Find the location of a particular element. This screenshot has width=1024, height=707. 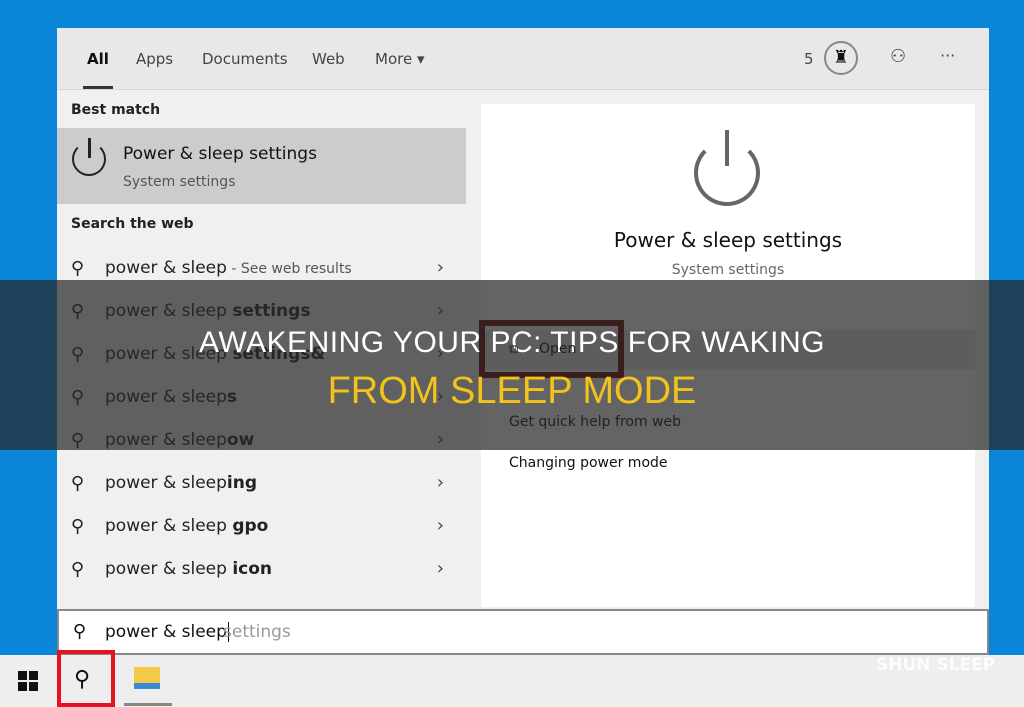

taskbar-search-icon: ⚲ is located at coordinates (82, 679).